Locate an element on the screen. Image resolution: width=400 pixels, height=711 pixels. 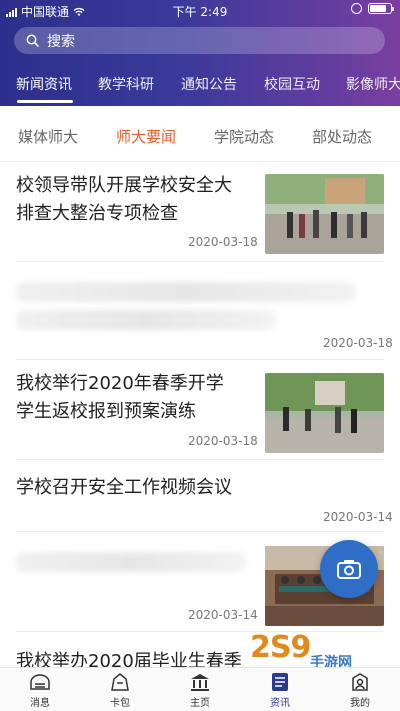
news-item: 学校召开安全工作视频会议 2020-03-14 is located at coordinates (200, 496).